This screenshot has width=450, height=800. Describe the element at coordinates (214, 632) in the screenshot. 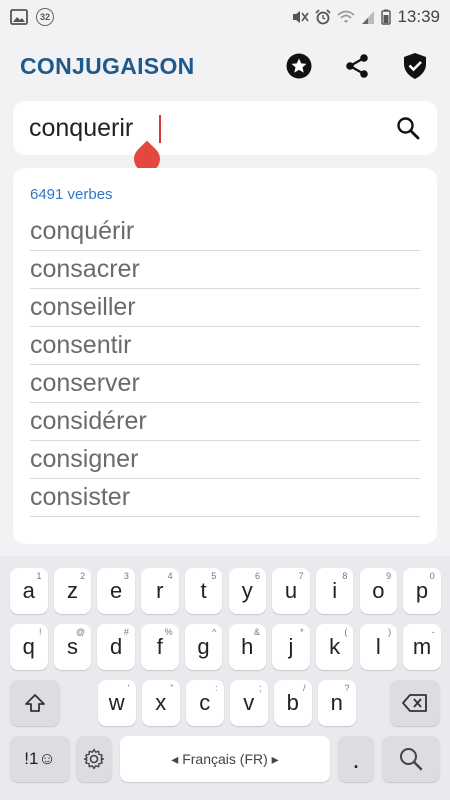

I see `key-hint: ^` at that location.